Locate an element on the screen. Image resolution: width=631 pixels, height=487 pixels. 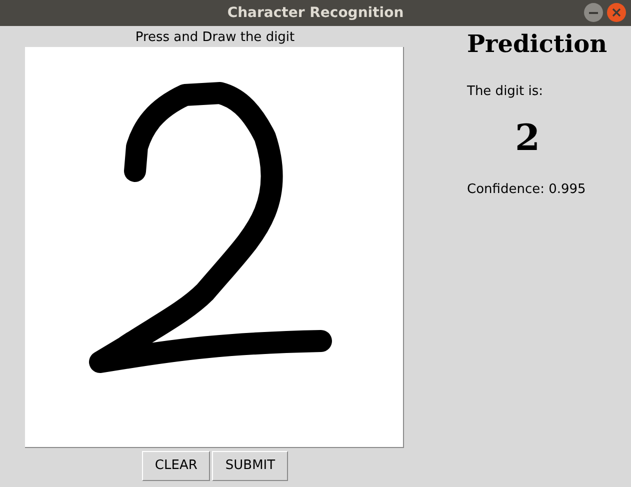
predicted-digit: 2 is located at coordinates (528, 138).